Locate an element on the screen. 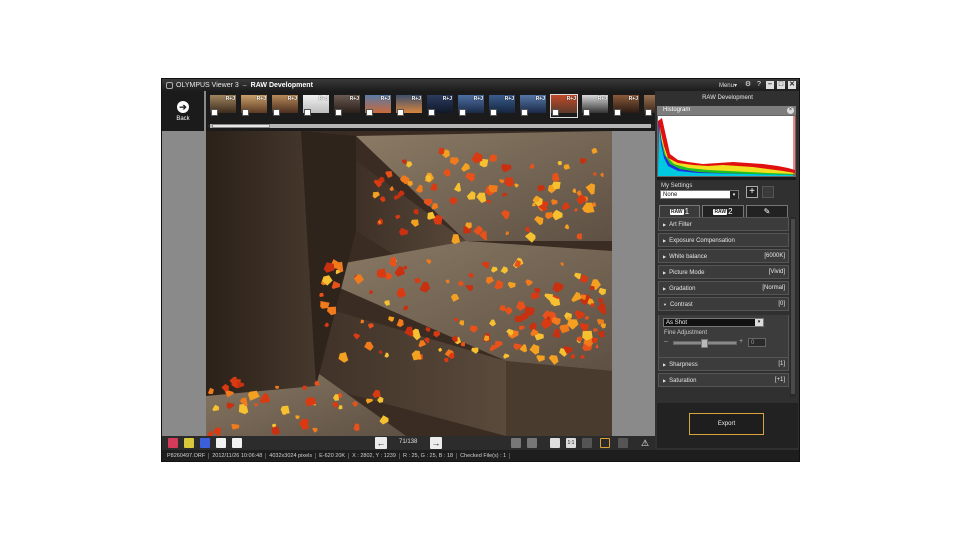 This screenshot has width=960, height=540. zoom-icon is located at coordinates (587, 443).